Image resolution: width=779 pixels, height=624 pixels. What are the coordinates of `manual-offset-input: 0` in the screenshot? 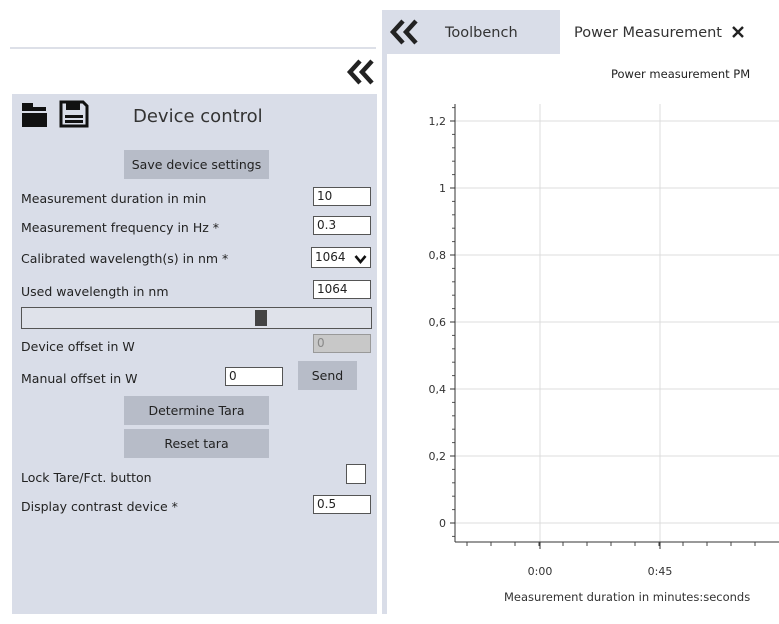 It's located at (254, 376).